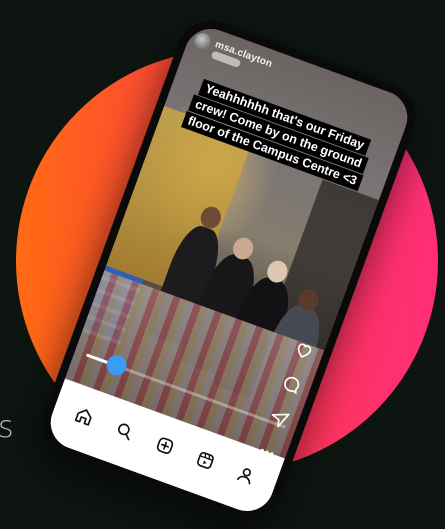 The height and width of the screenshot is (529, 445). Describe the element at coordinates (205, 460) in the screenshot. I see `reels-icon` at that location.